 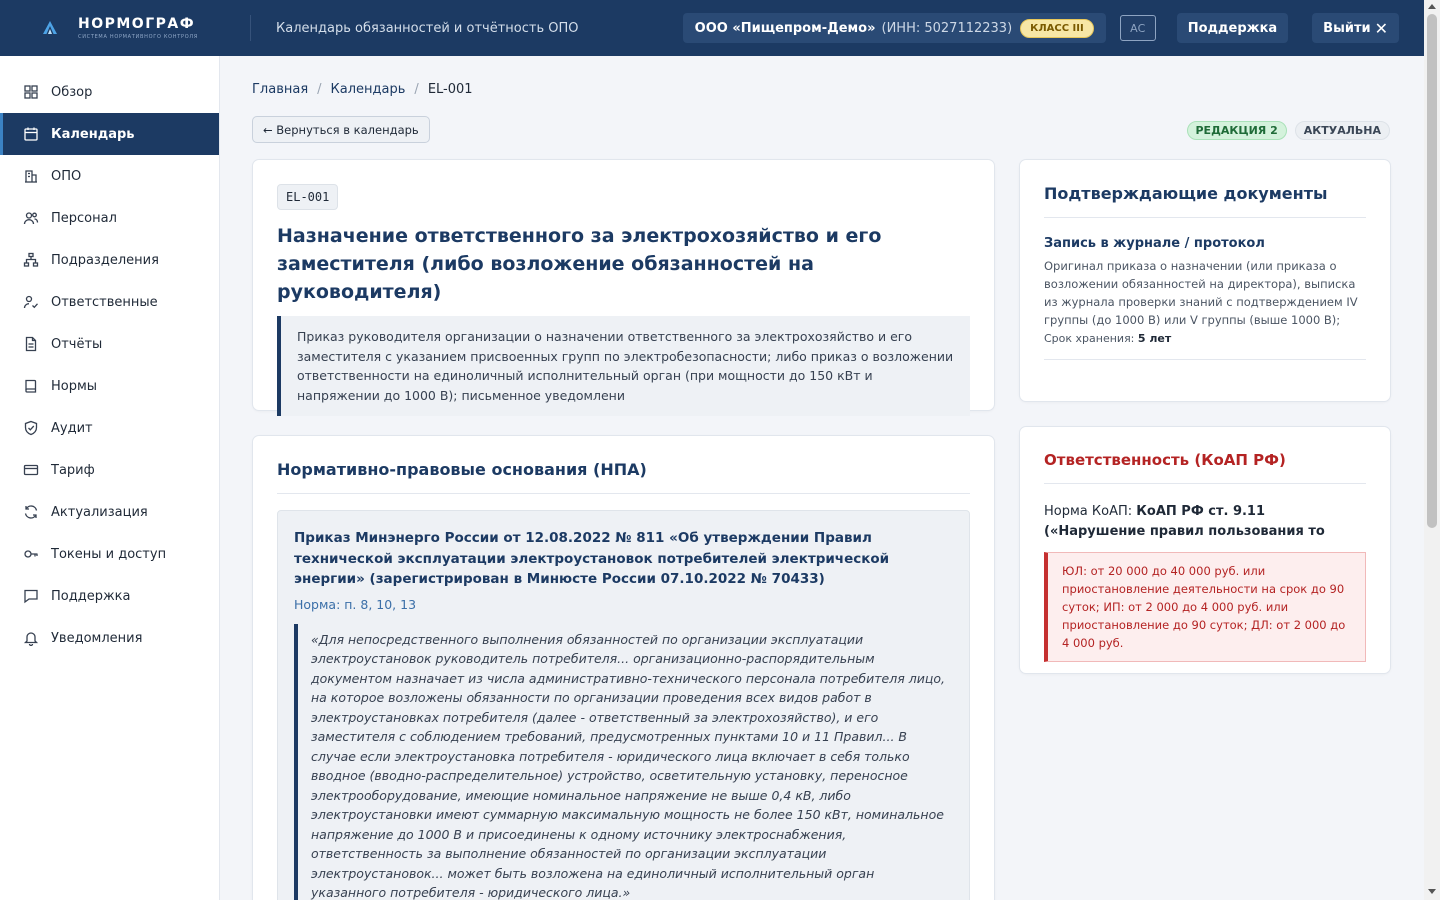 I want to click on document-retention: Срок хранения: 5 лет, so click(x=1205, y=346).